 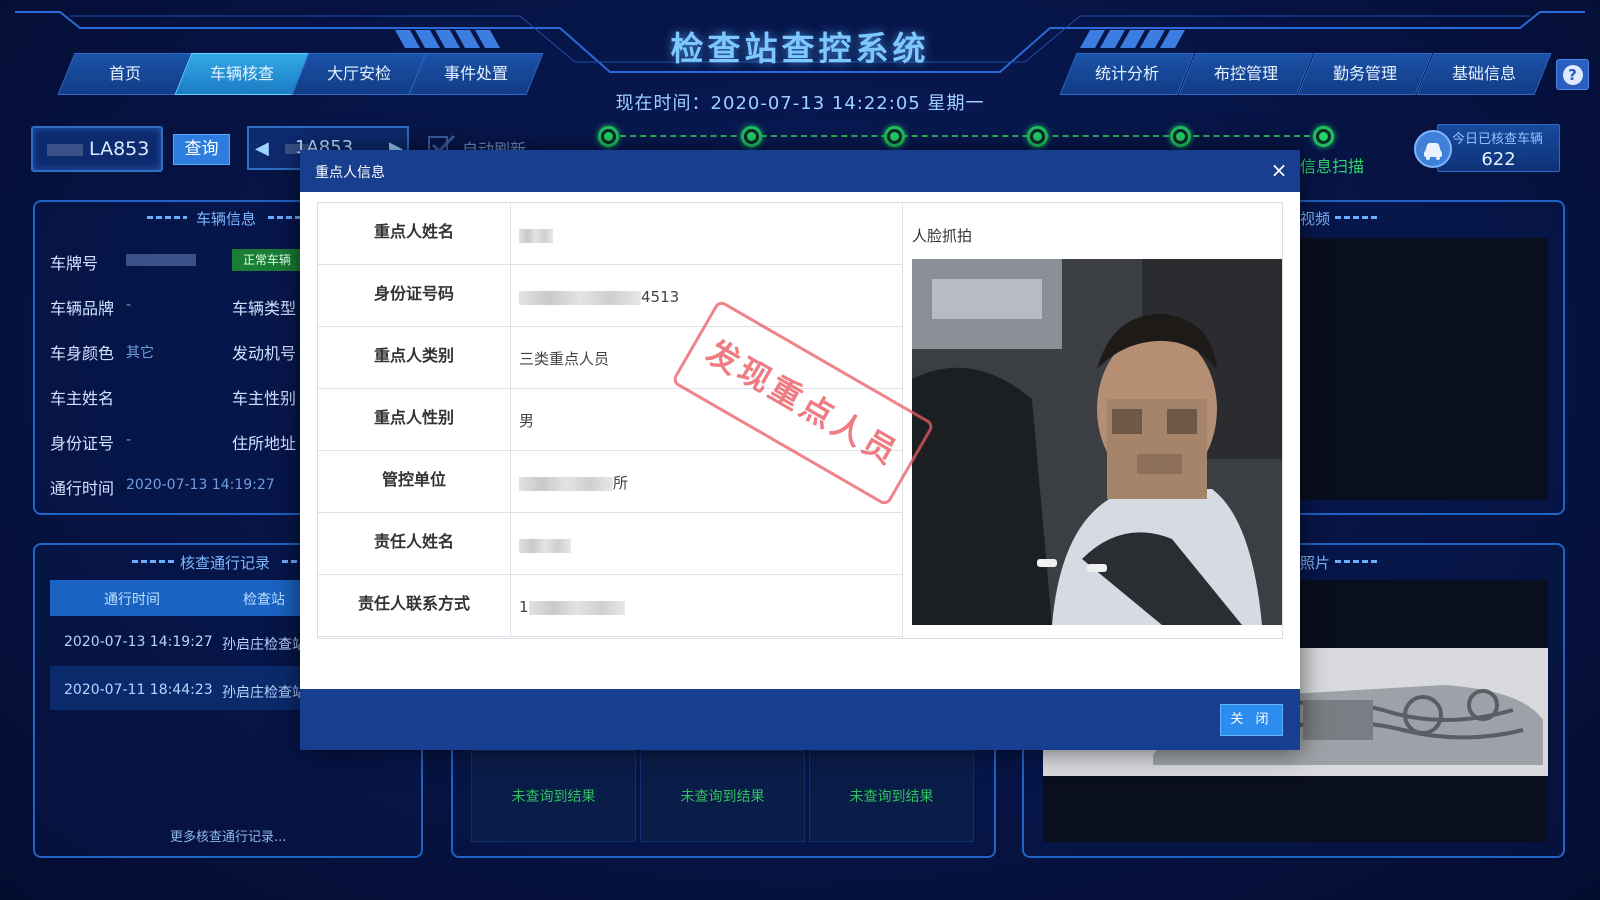 I want to click on status-badge: 正常车辆, so click(x=267, y=260).